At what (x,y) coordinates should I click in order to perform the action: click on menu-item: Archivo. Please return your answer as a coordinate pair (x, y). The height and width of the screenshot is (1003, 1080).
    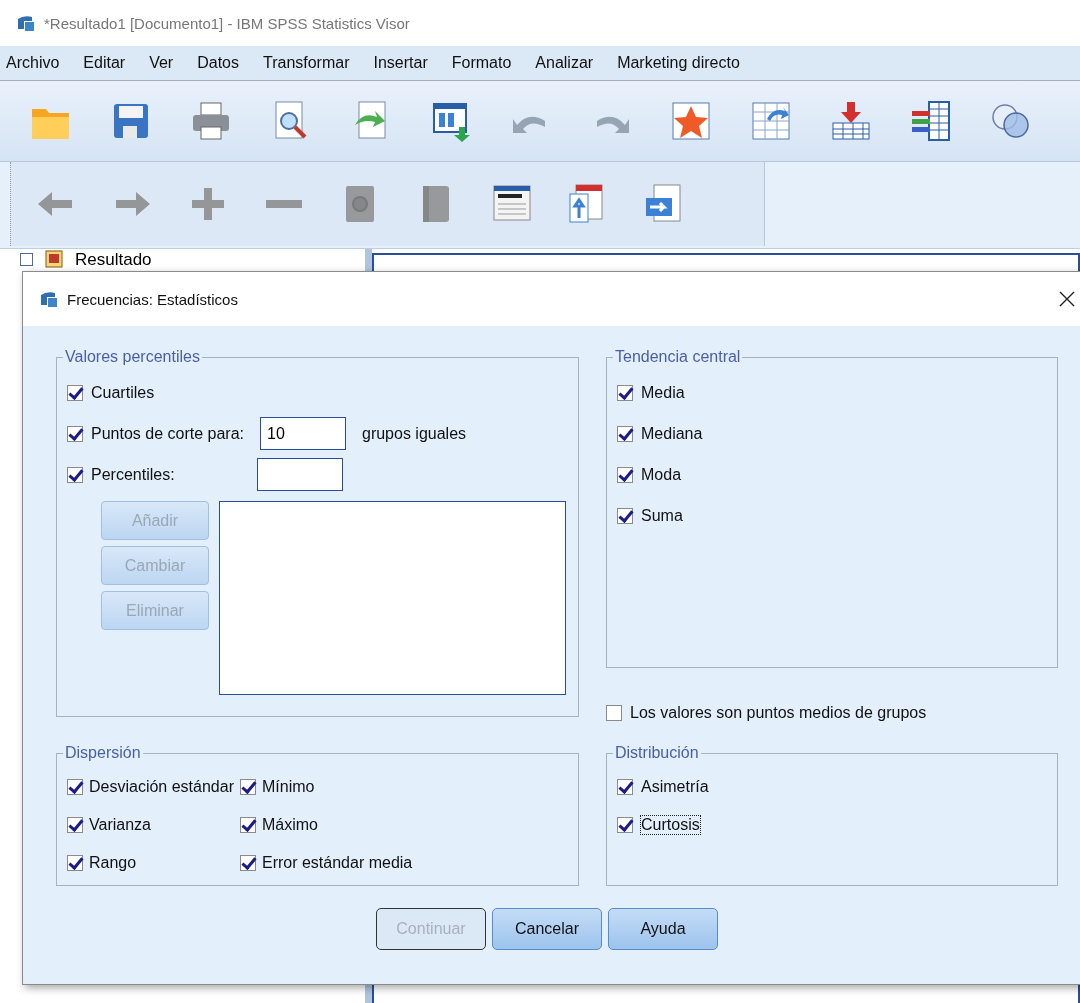
    Looking at the image, I should click on (33, 63).